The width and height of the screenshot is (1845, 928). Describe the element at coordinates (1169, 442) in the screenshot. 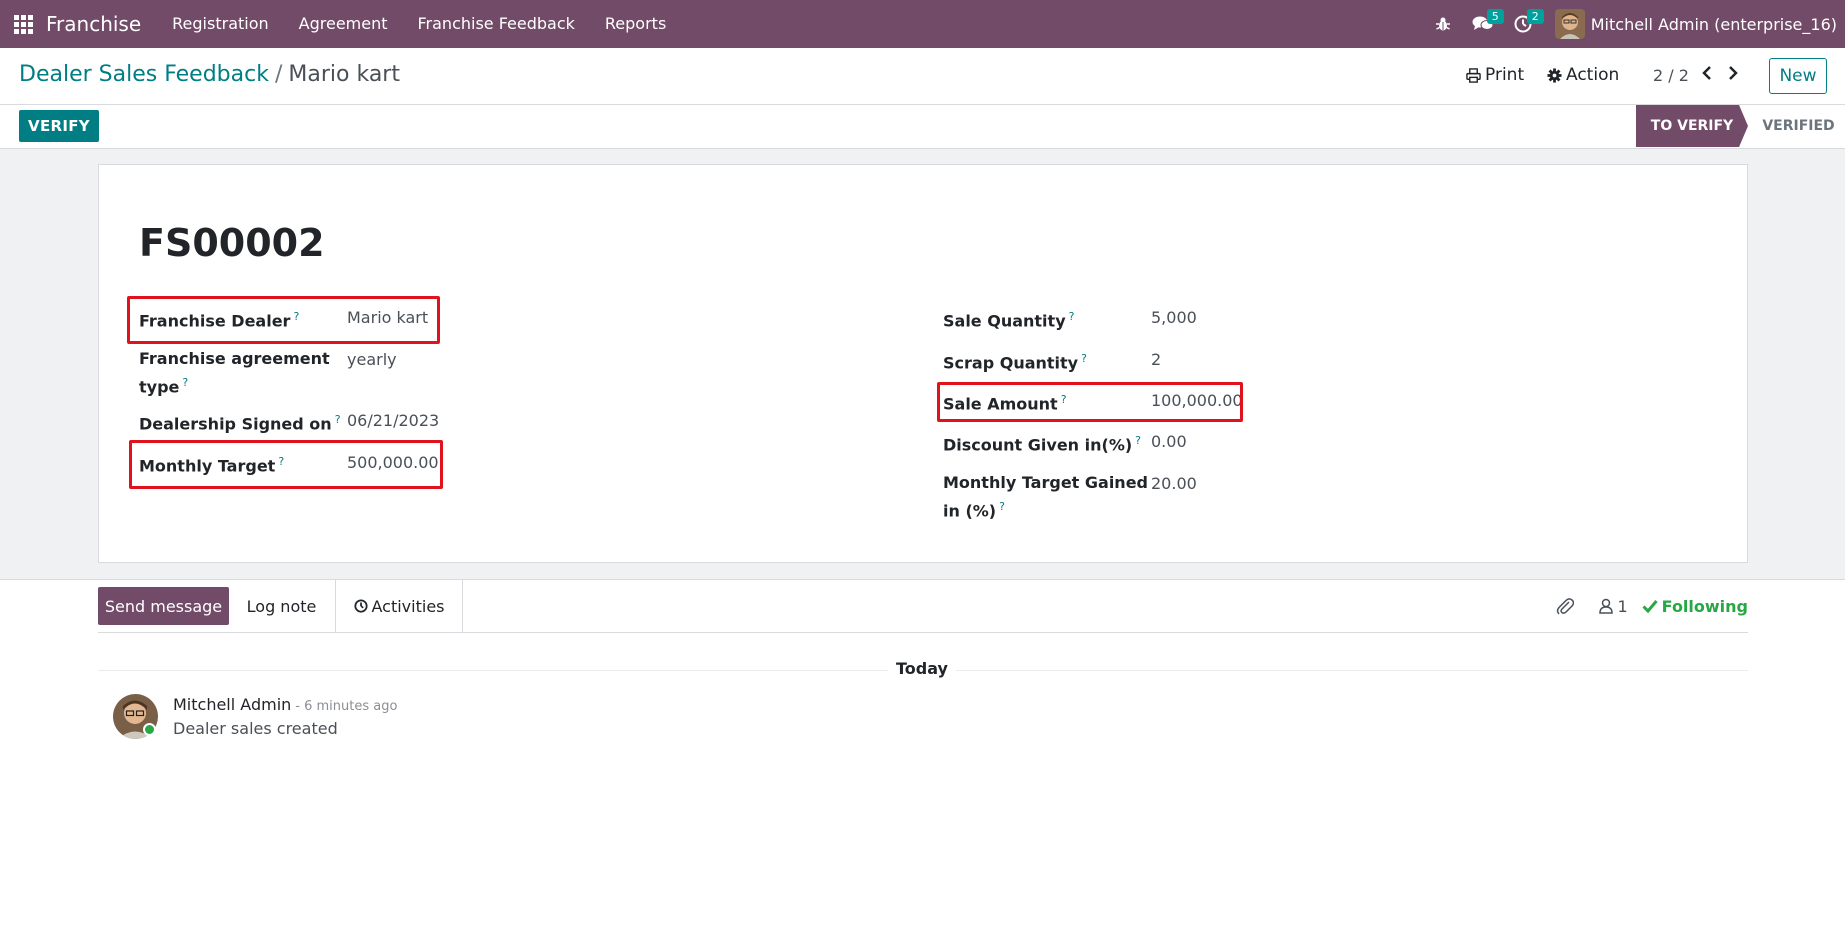

I see `discount-given-value: 0.00` at that location.